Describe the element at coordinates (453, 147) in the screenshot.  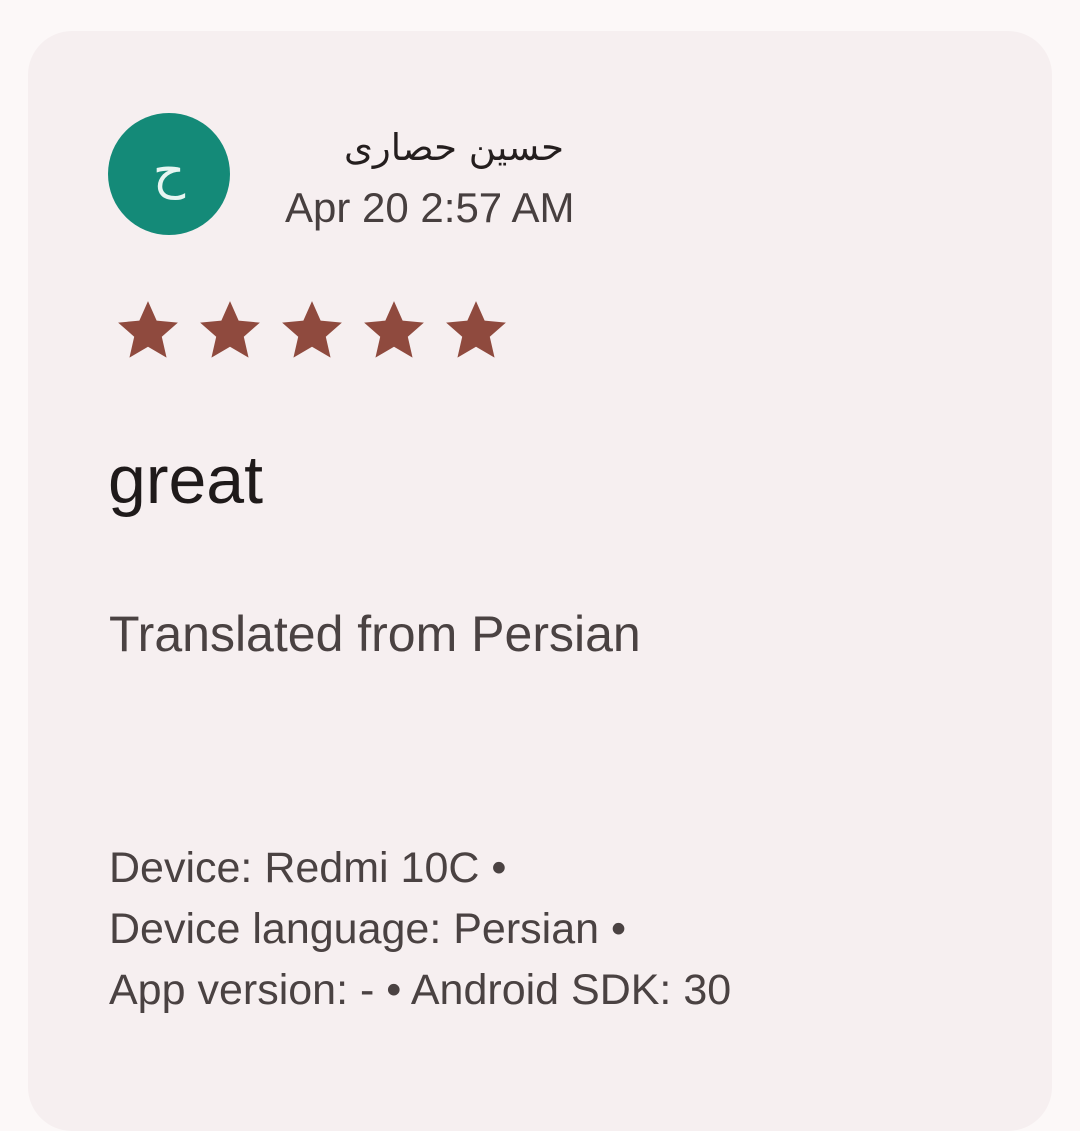
I see `author-name: حسین حصاری` at that location.